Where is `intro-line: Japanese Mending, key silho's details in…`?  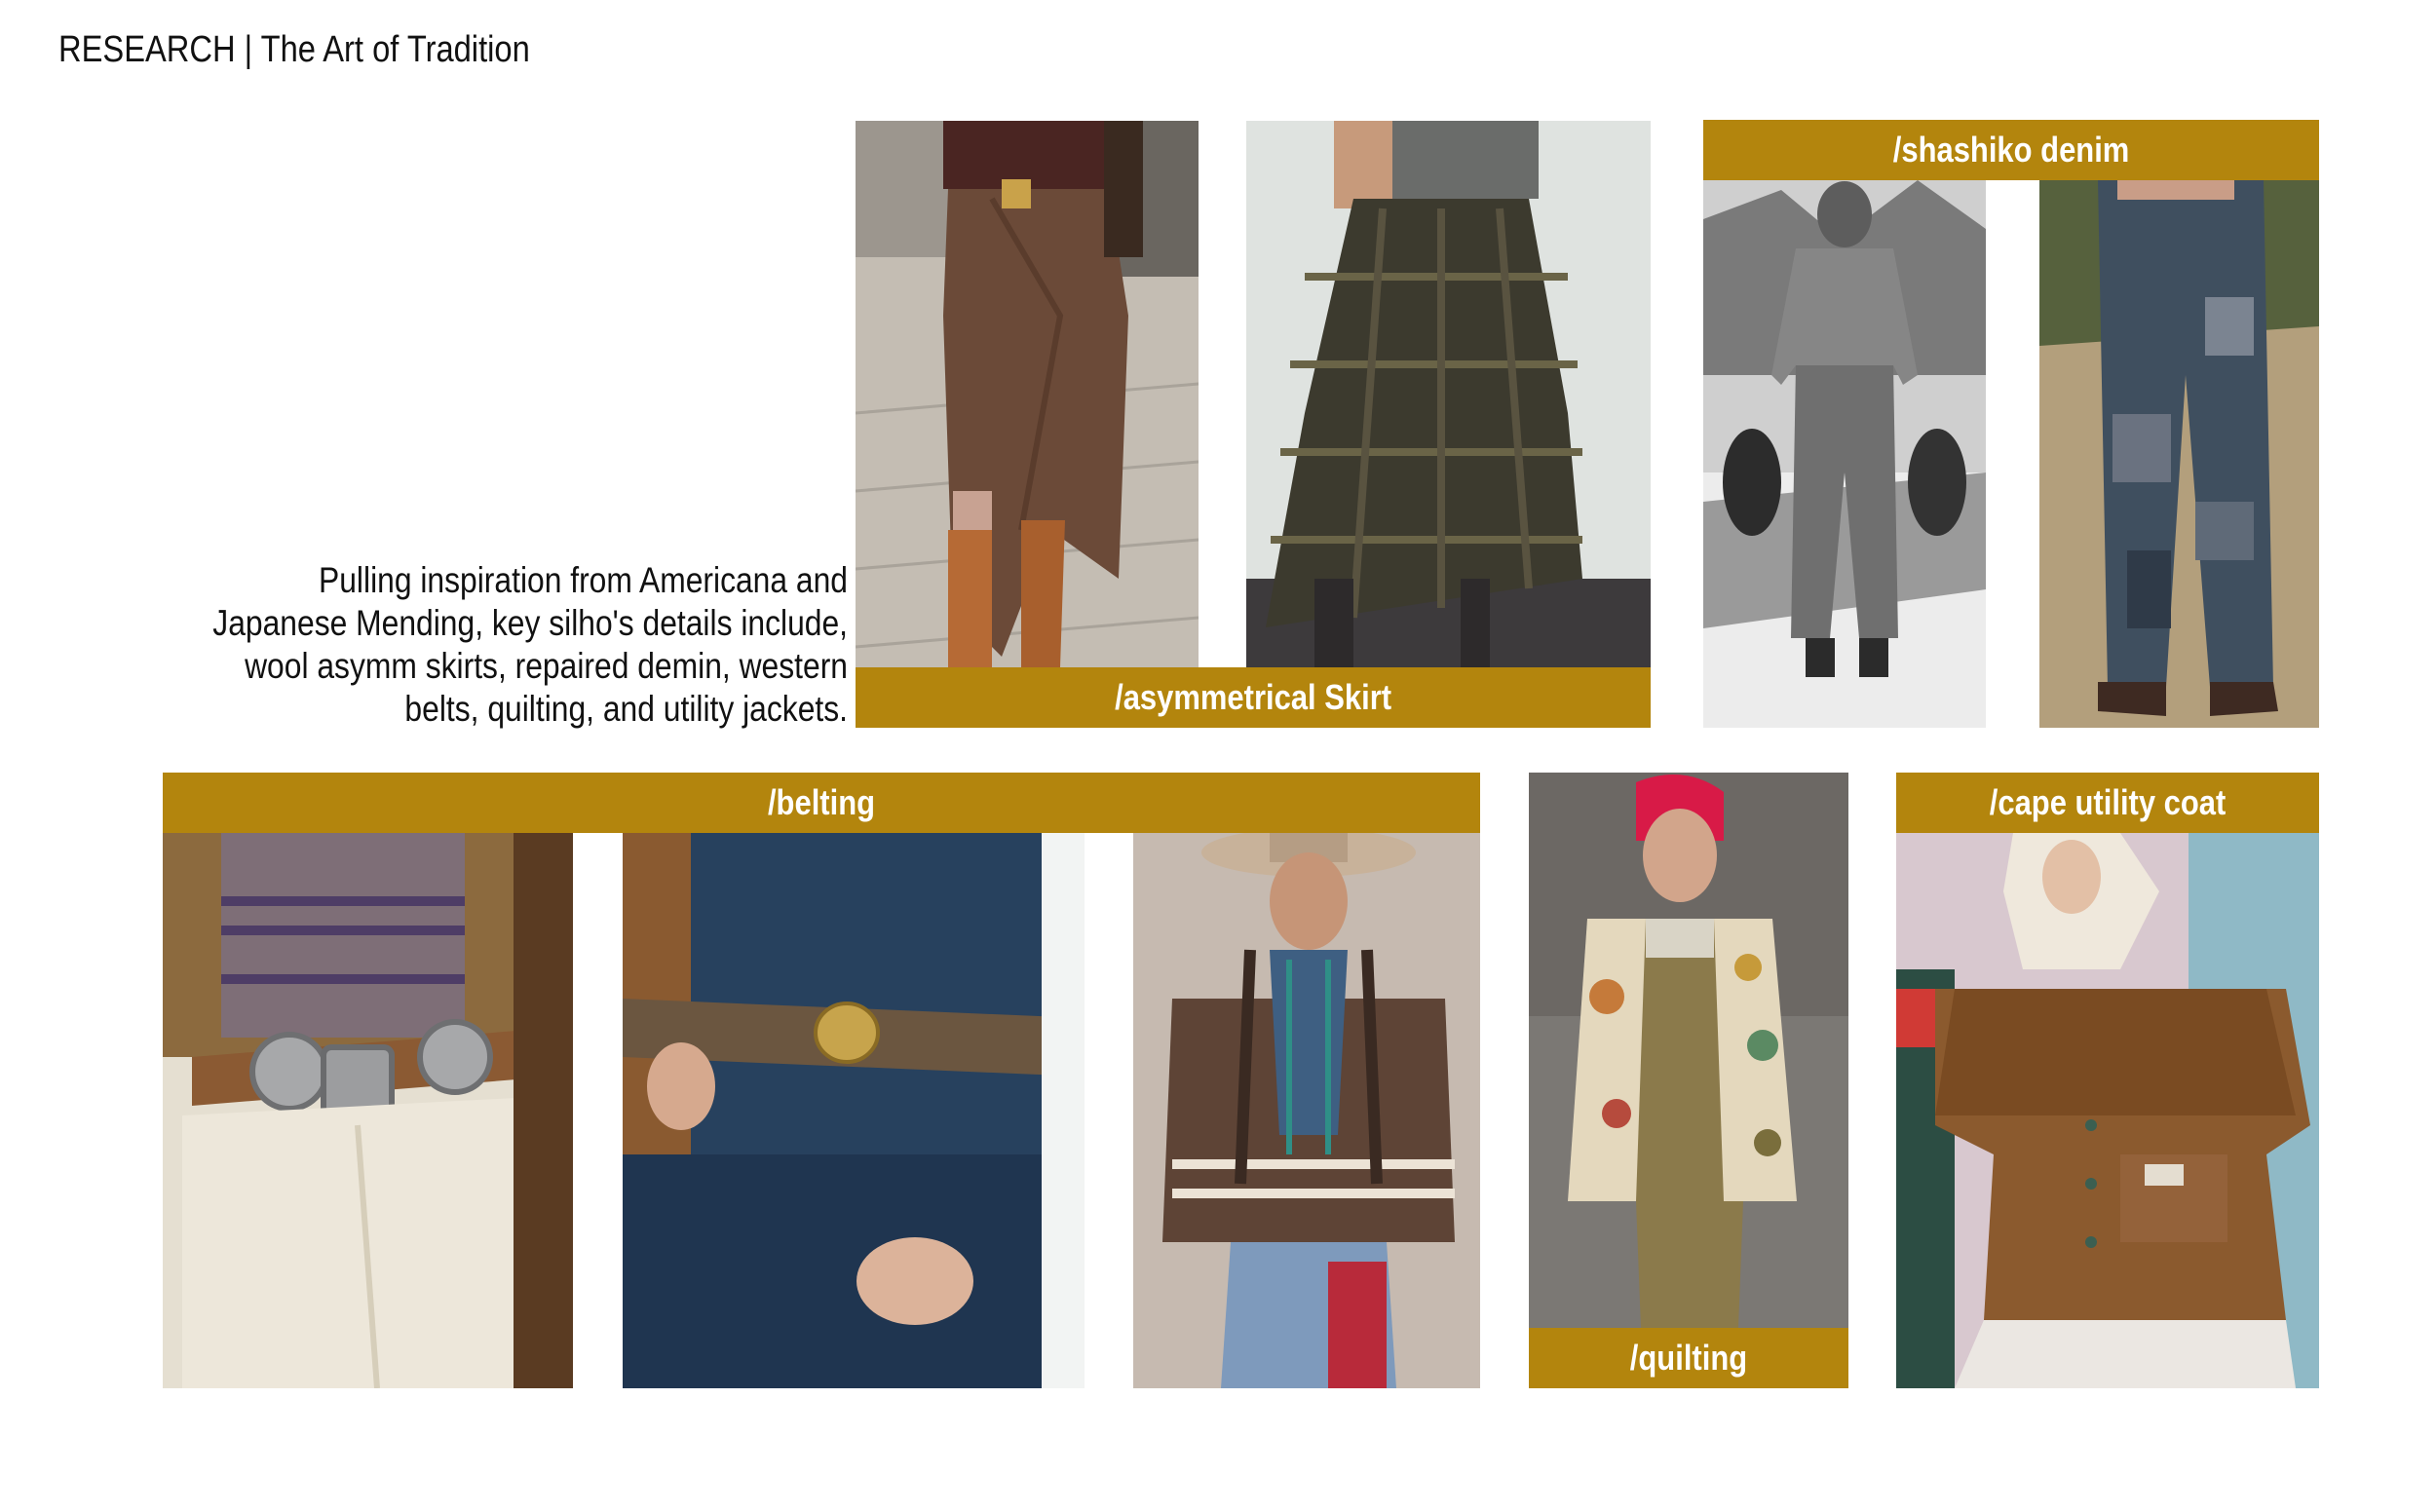 intro-line: Japanese Mending, key silho's details in… is located at coordinates (530, 623).